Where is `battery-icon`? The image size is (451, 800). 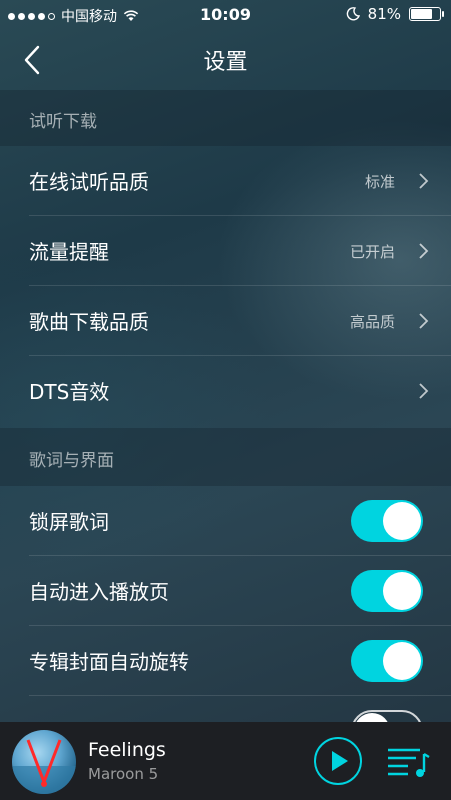 battery-icon is located at coordinates (426, 14).